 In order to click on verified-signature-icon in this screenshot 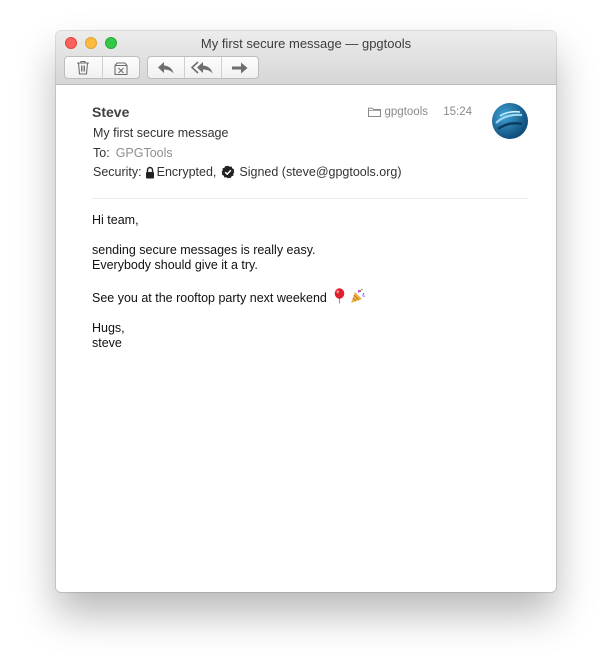, I will do `click(228, 172)`.